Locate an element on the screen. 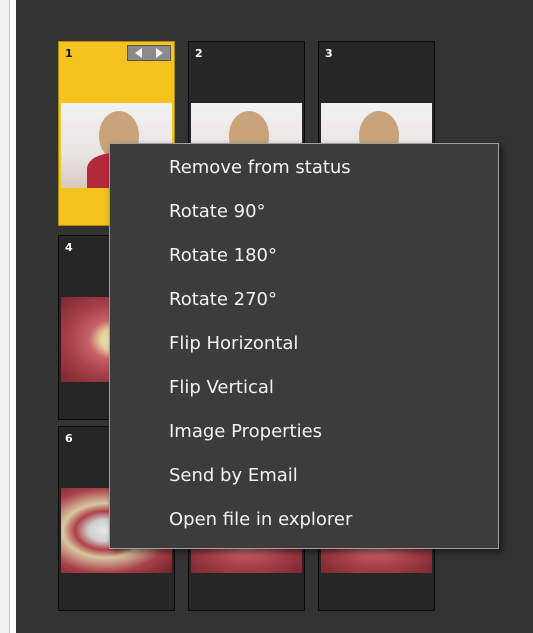 Image resolution: width=533 pixels, height=633 pixels. tile-number: 4 is located at coordinates (69, 247).